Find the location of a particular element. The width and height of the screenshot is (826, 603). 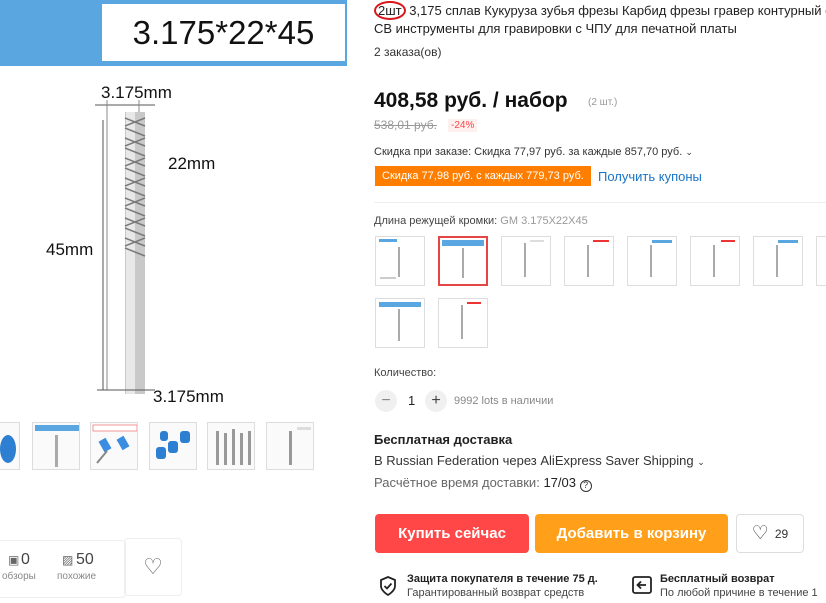

similar-icon: ▨ is located at coordinates (68, 560).